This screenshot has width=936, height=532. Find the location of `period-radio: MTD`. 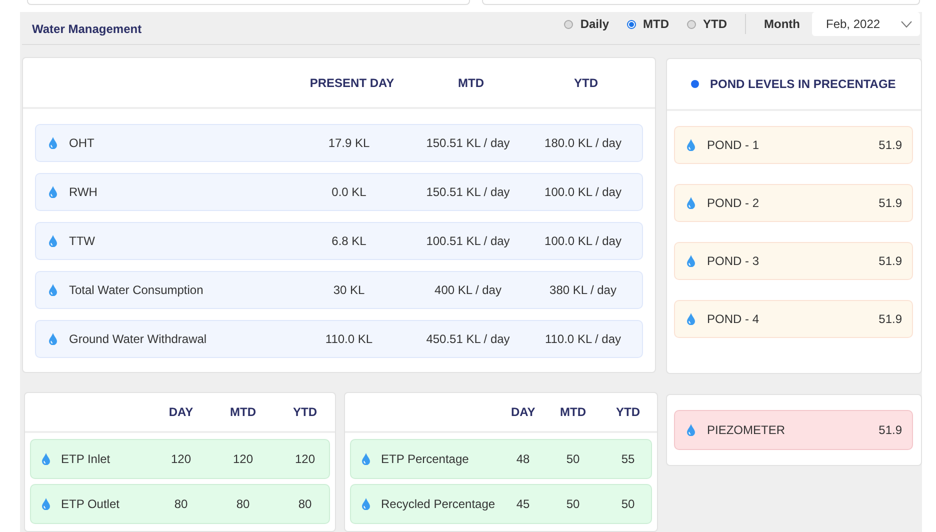

period-radio: MTD is located at coordinates (648, 24).